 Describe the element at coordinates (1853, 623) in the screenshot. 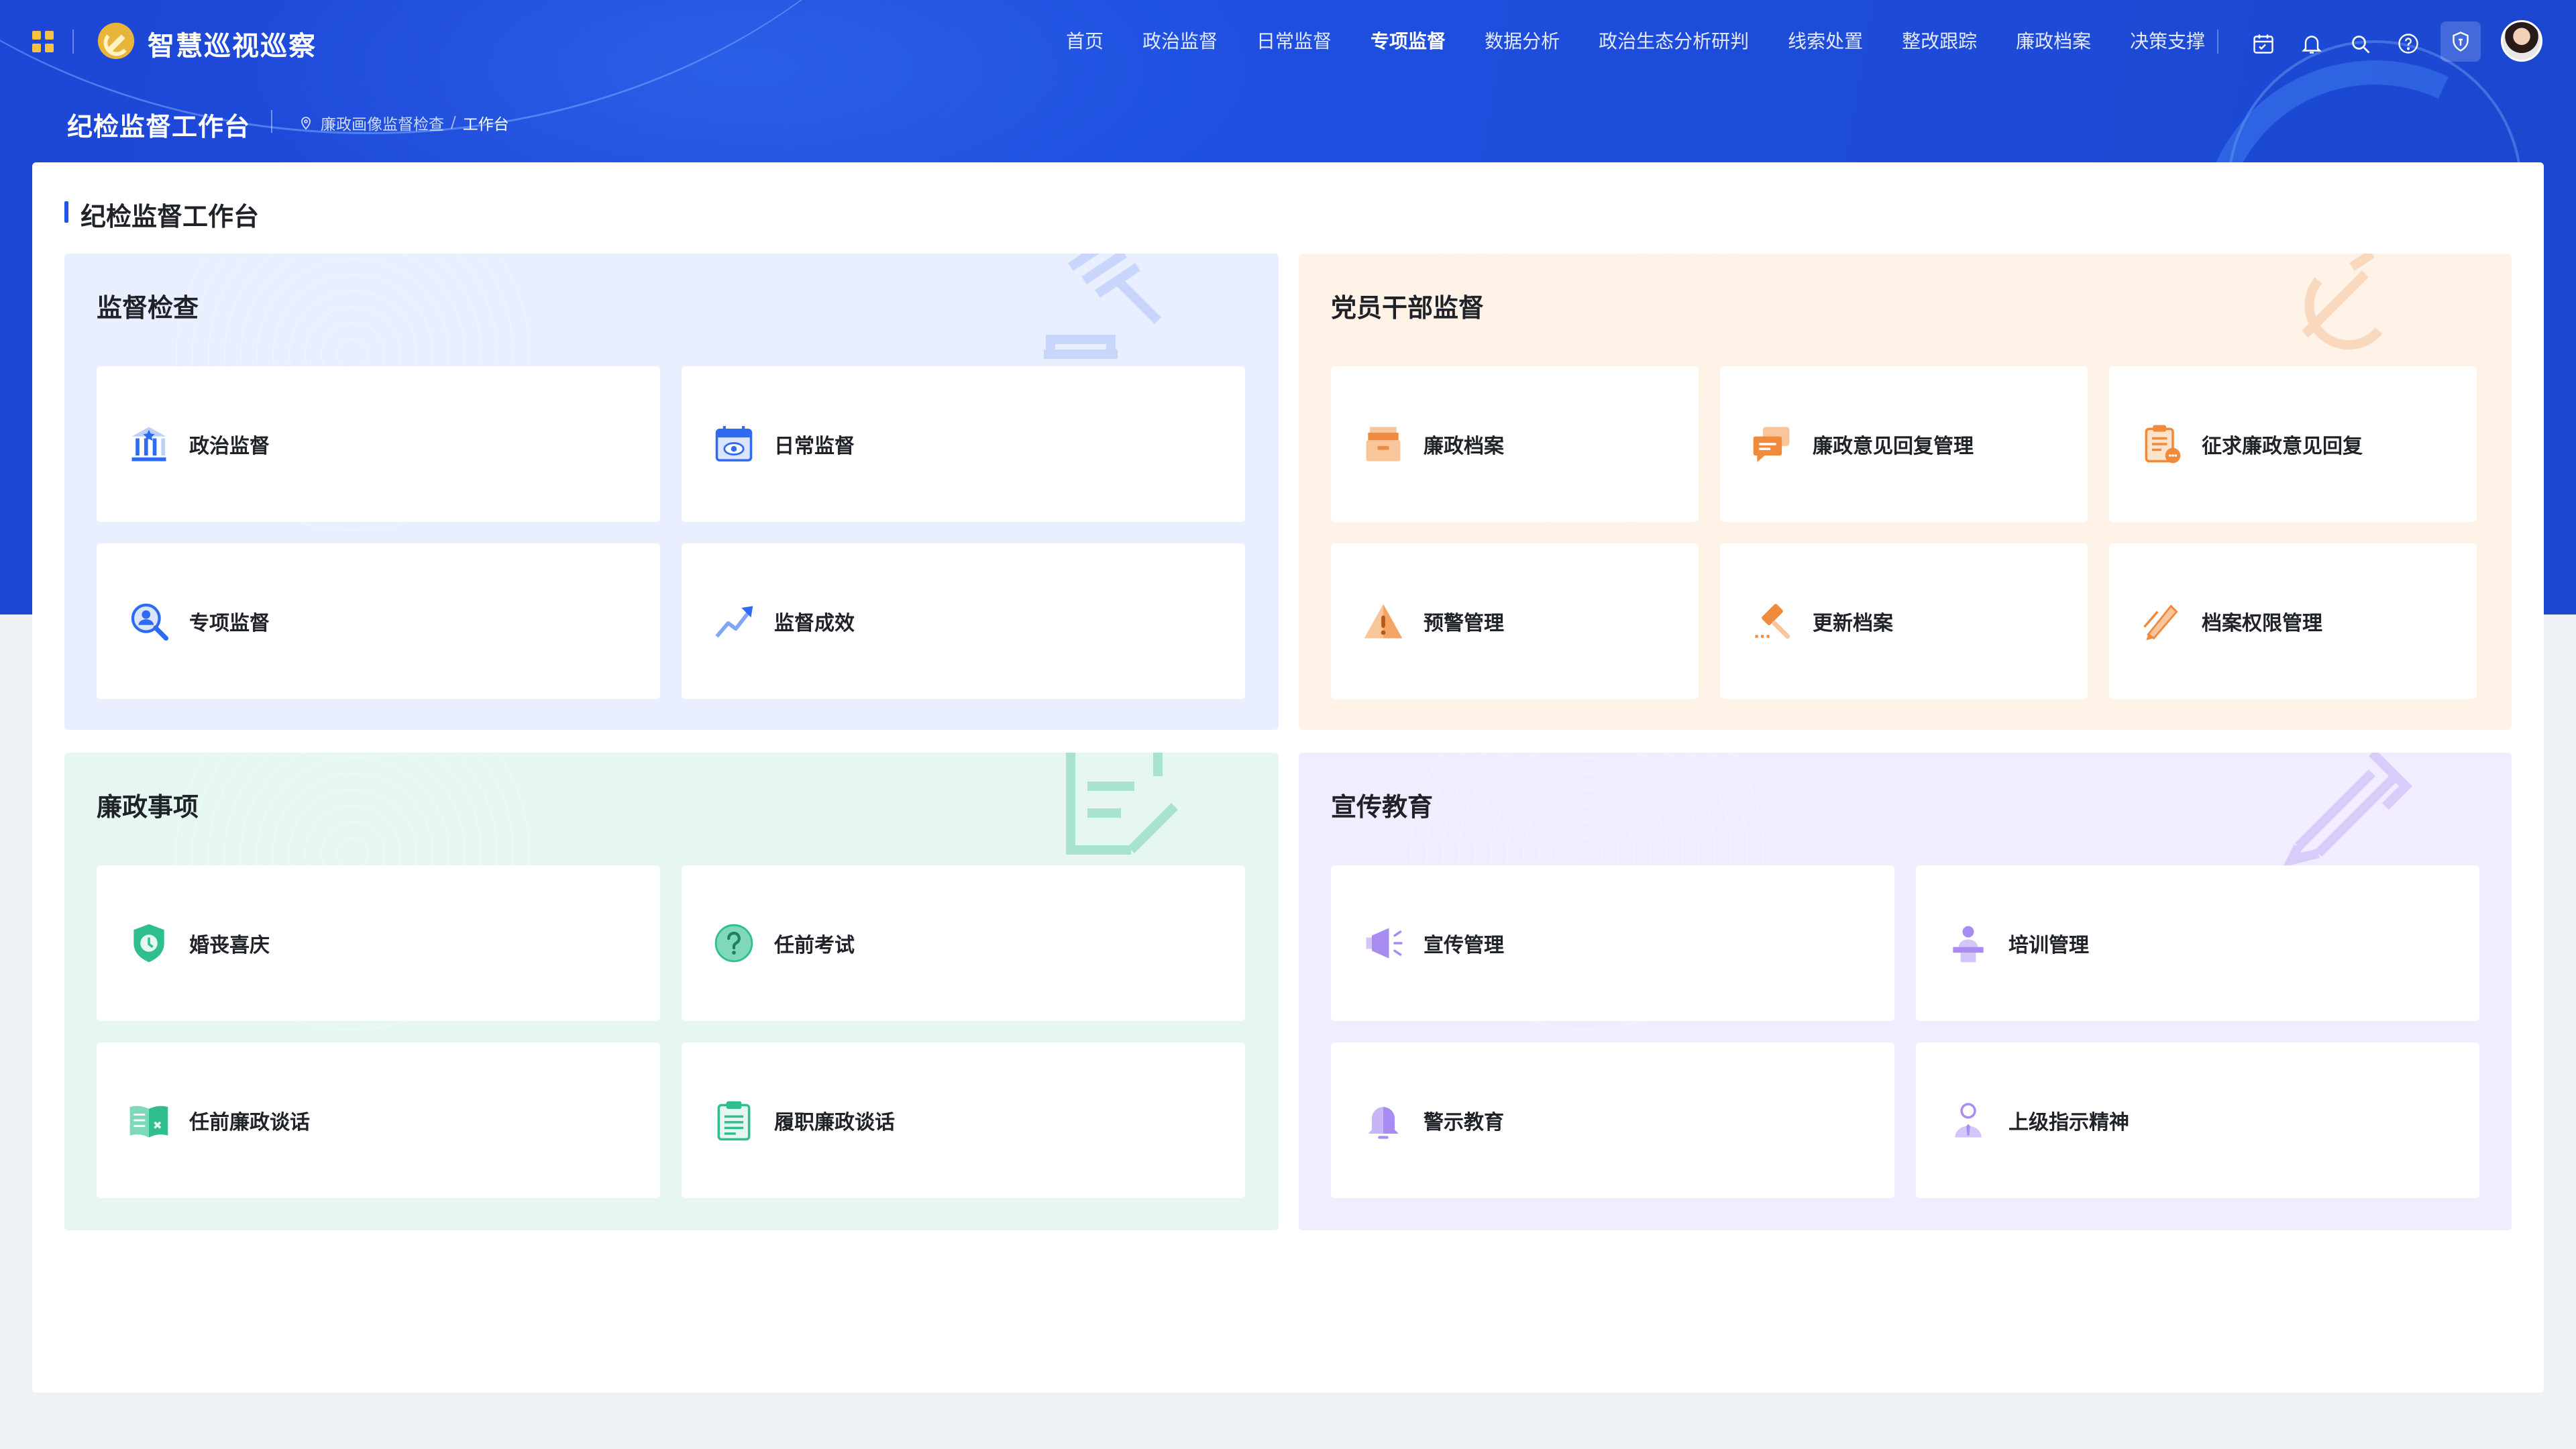

I see `card-label: 更新档案` at that location.